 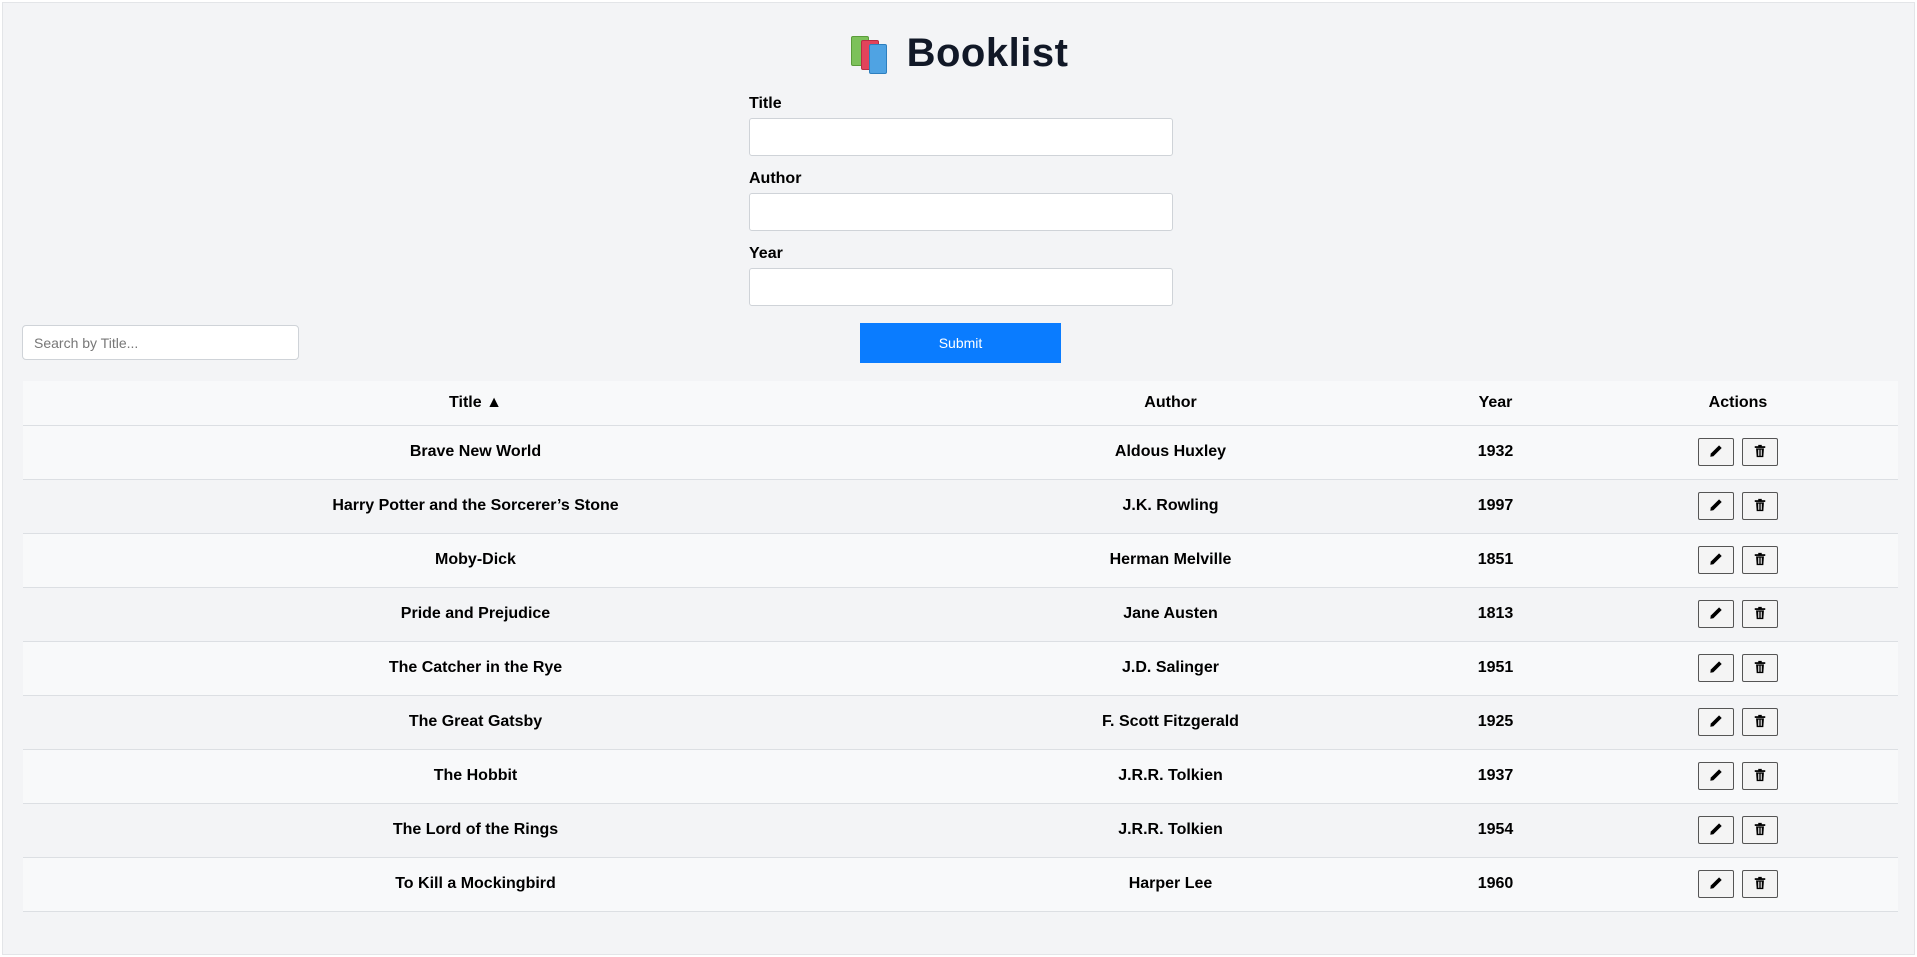 What do you see at coordinates (1170, 668) in the screenshot?
I see `book-author-cell: J.D. Salinger` at bounding box center [1170, 668].